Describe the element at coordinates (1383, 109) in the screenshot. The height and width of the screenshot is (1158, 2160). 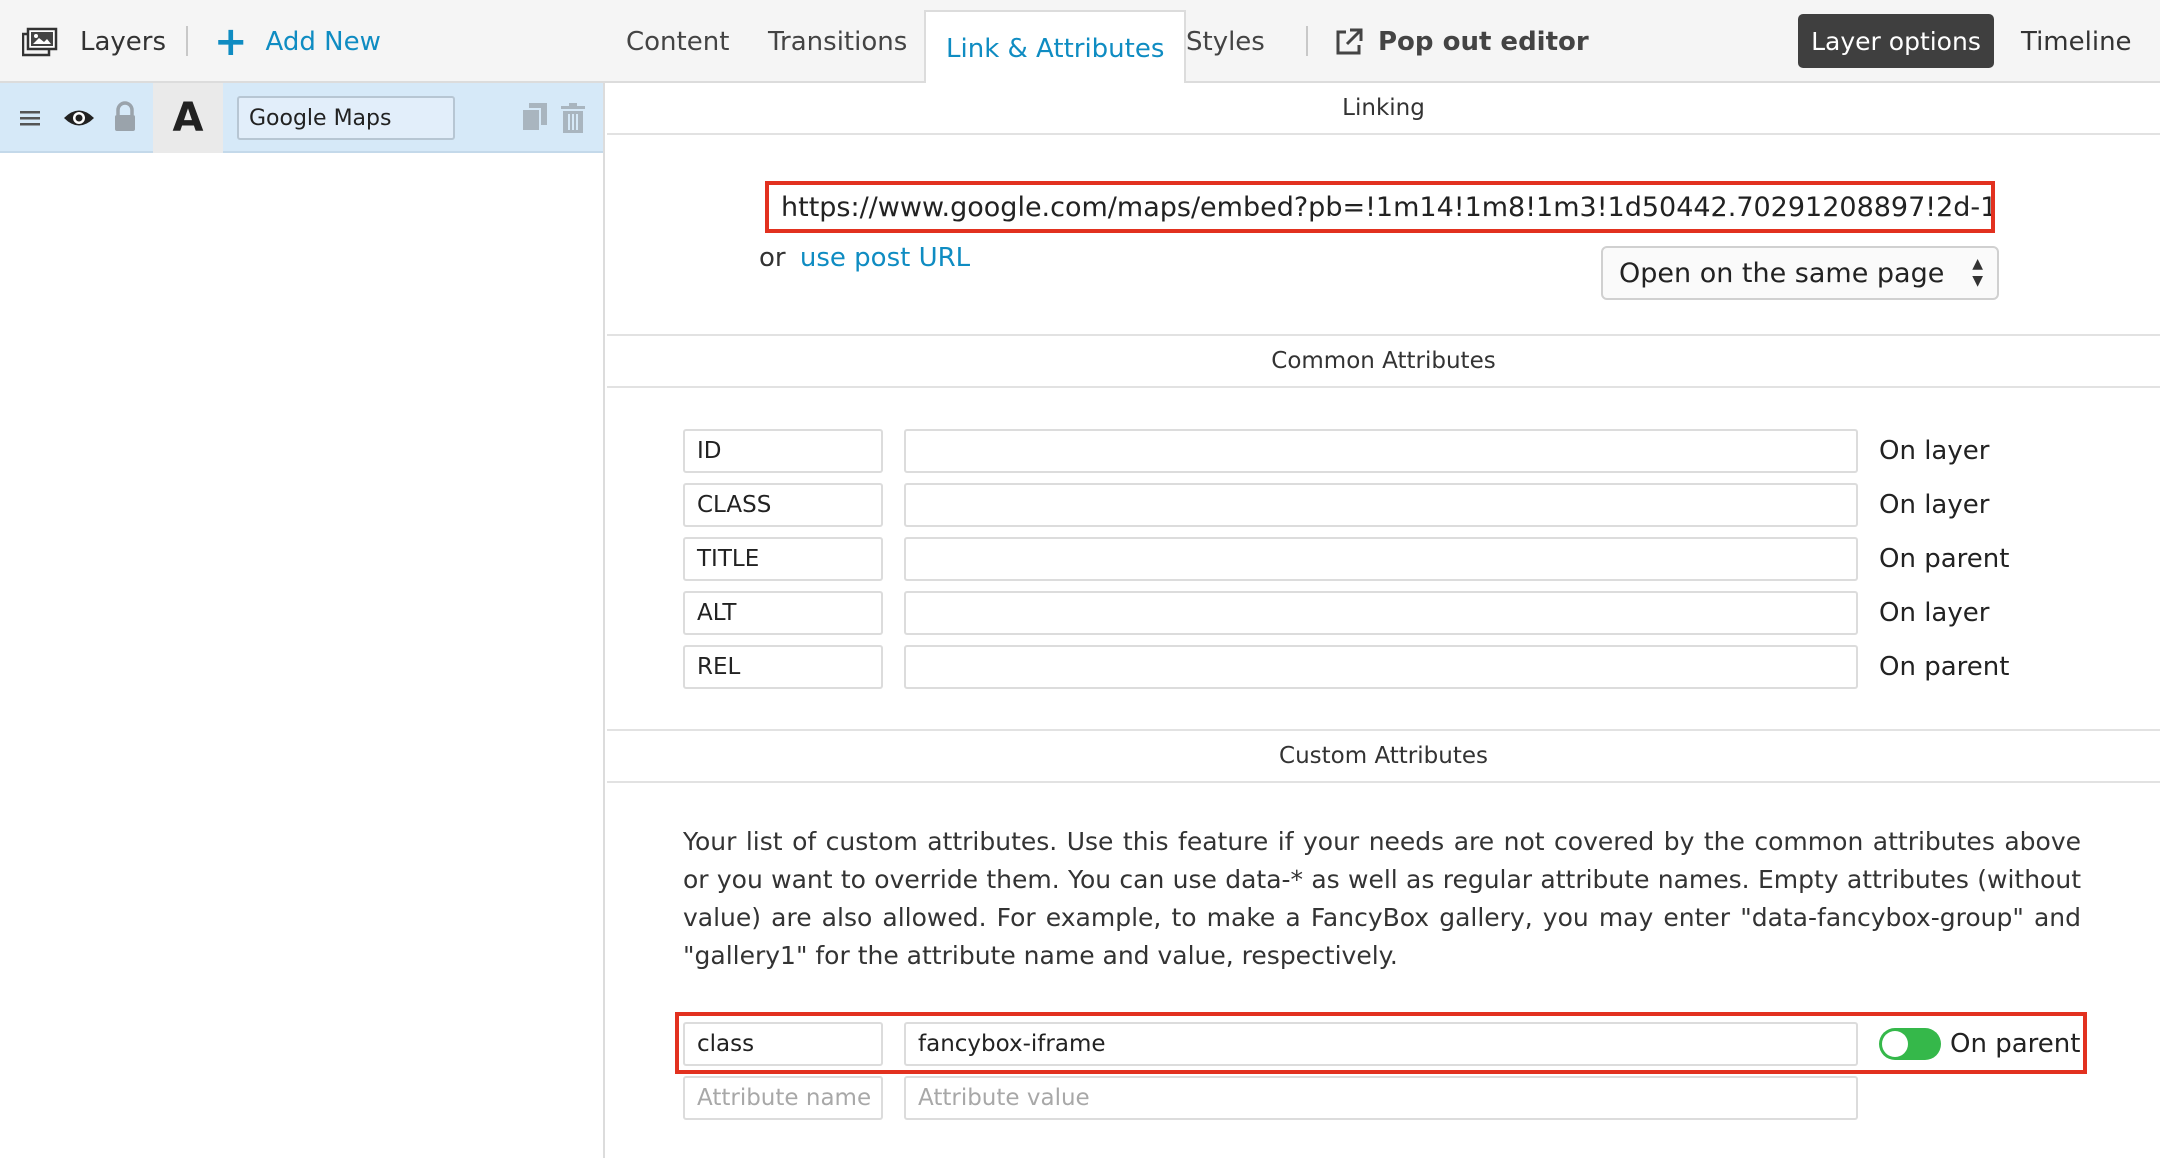
I see `linking-header: Linking` at that location.